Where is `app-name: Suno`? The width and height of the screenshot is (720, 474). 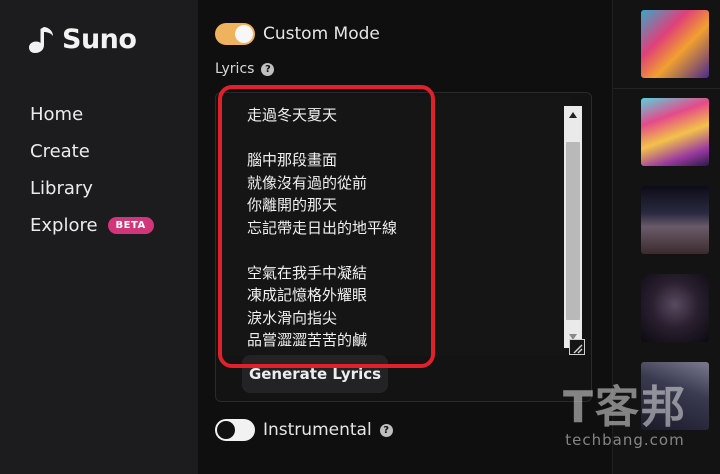
app-name: Suno is located at coordinates (99, 39).